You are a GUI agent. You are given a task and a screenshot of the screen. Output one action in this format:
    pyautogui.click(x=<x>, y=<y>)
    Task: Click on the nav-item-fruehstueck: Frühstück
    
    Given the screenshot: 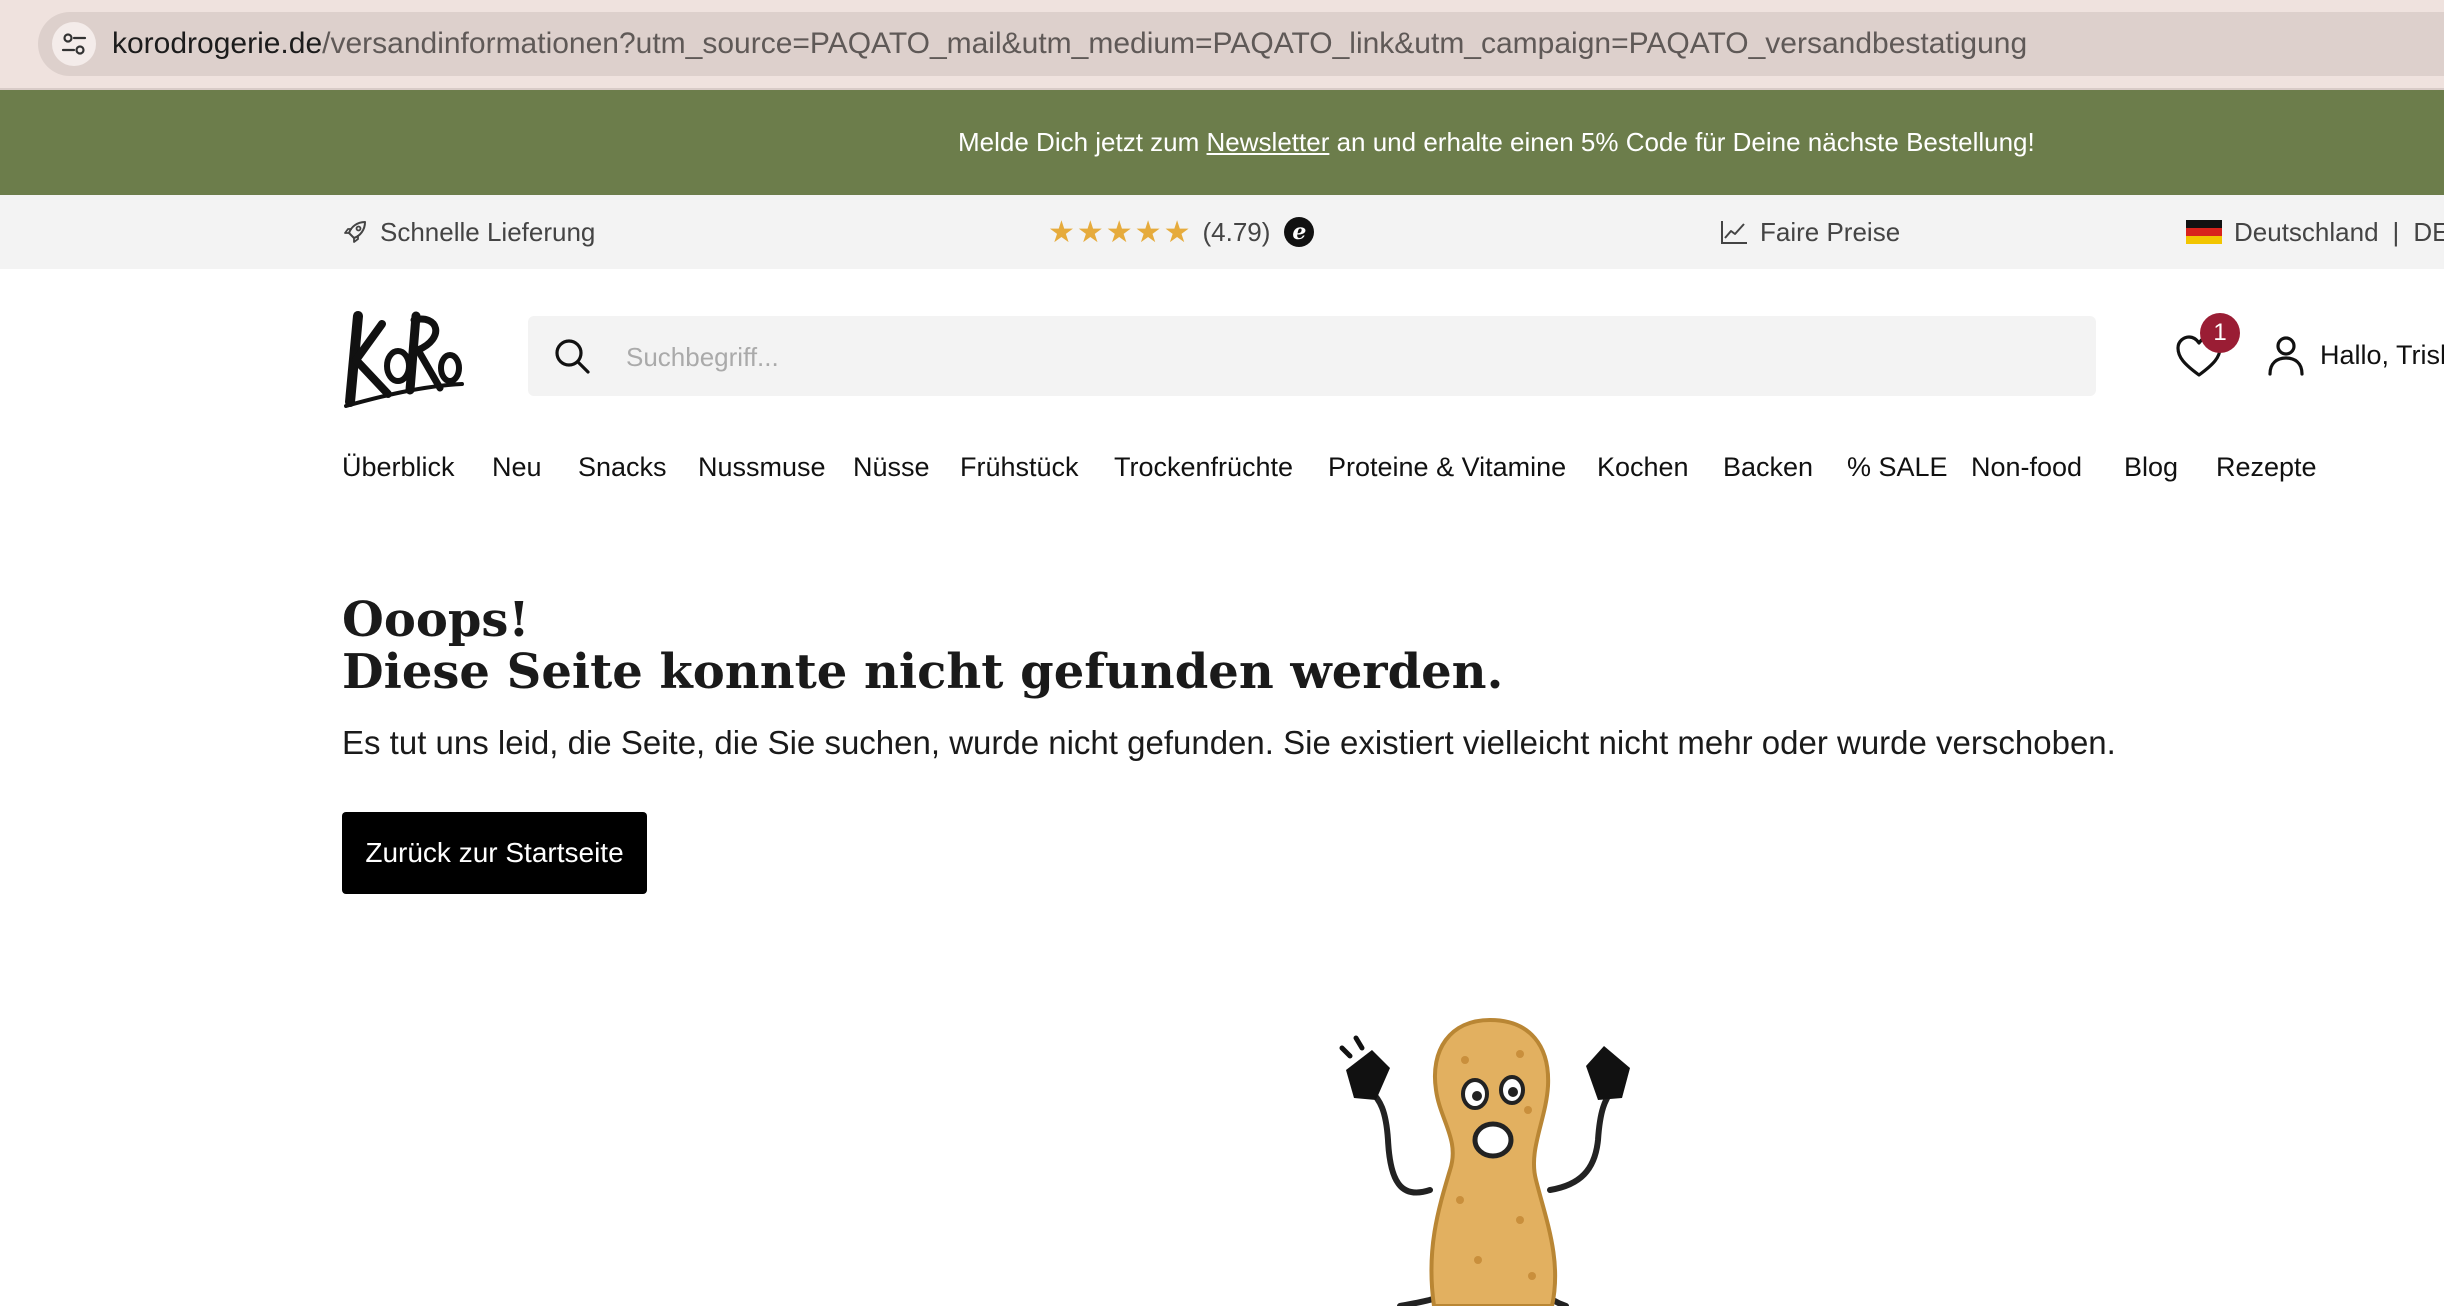 What is the action you would take?
    pyautogui.click(x=1019, y=467)
    